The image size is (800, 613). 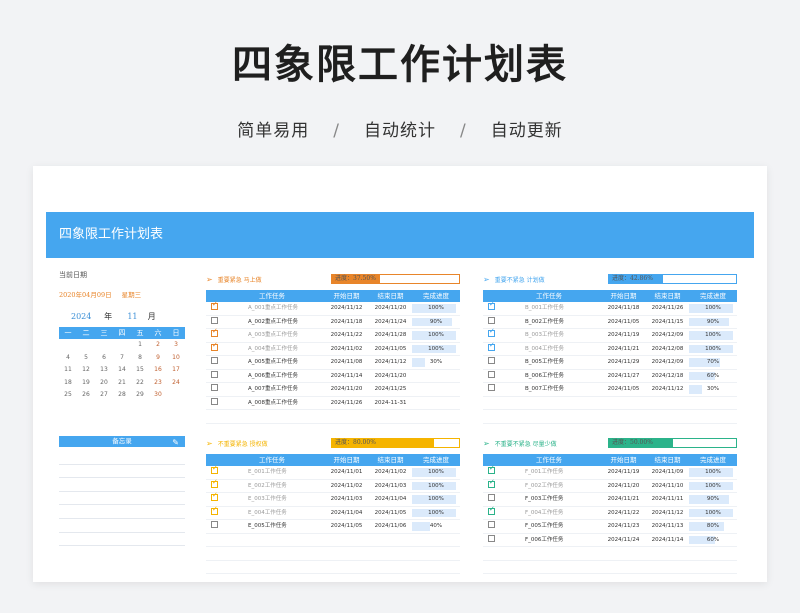 What do you see at coordinates (667, 335) in the screenshot?
I see `end-date: 2024/12/09` at bounding box center [667, 335].